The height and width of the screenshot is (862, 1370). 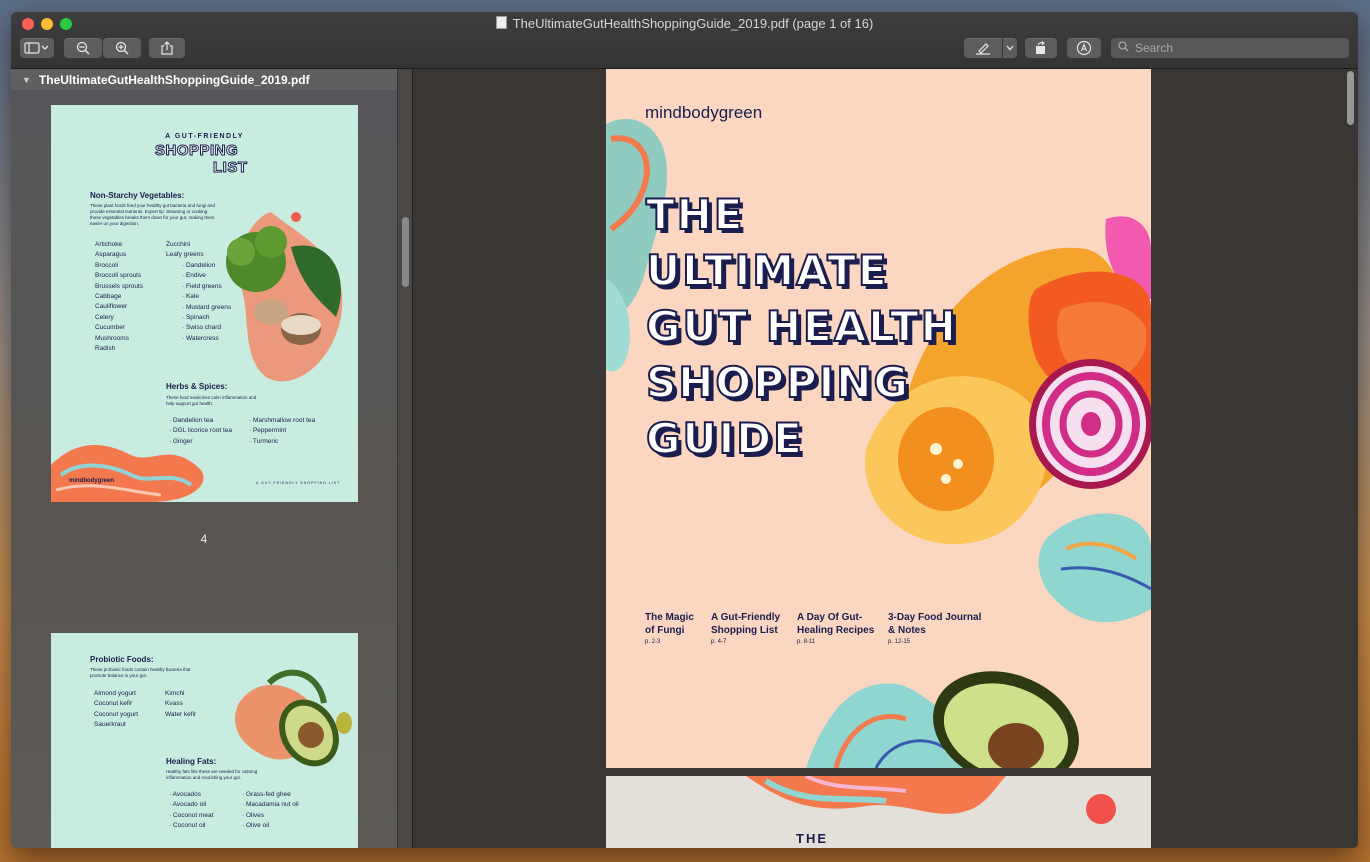 I want to click on rotate-icon, so click(x=1040, y=47).